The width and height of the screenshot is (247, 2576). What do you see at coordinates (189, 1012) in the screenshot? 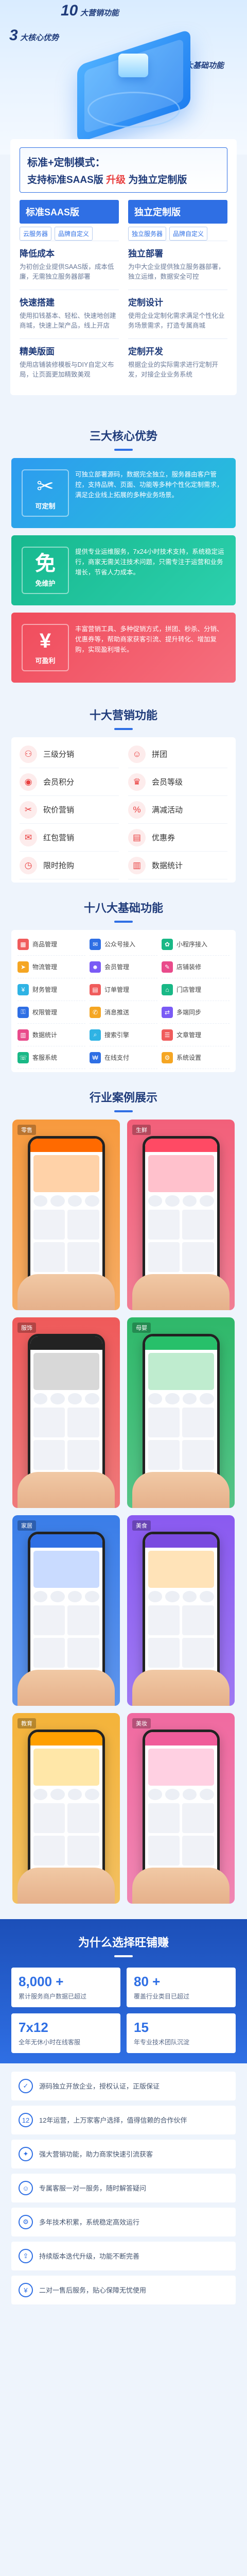
I see `function-name: 多端同步` at bounding box center [189, 1012].